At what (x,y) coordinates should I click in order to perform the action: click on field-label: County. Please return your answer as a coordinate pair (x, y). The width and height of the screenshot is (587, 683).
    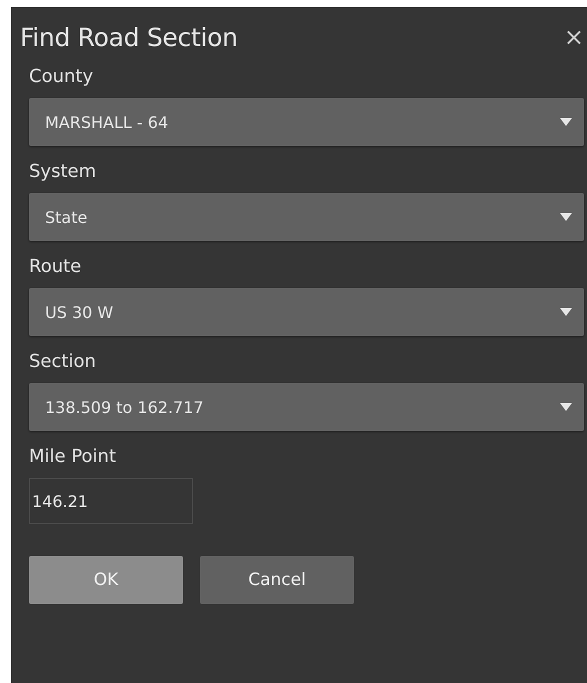
    Looking at the image, I should click on (61, 77).